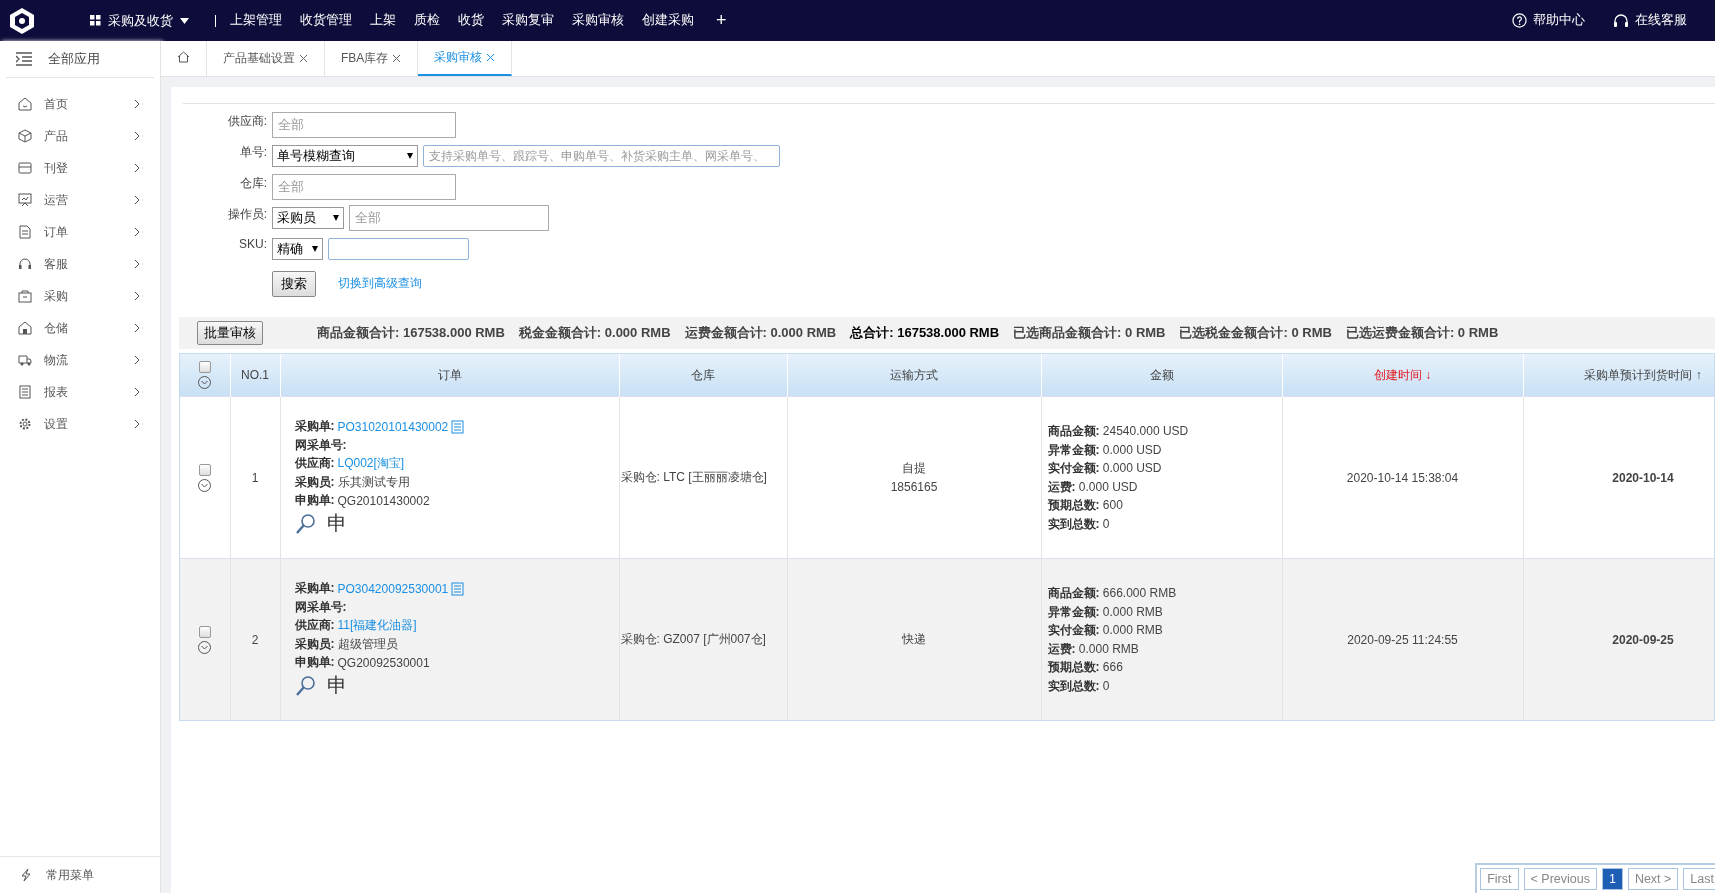 The width and height of the screenshot is (1715, 893). Describe the element at coordinates (914, 487) in the screenshot. I see `shipping-text: 1856165` at that location.